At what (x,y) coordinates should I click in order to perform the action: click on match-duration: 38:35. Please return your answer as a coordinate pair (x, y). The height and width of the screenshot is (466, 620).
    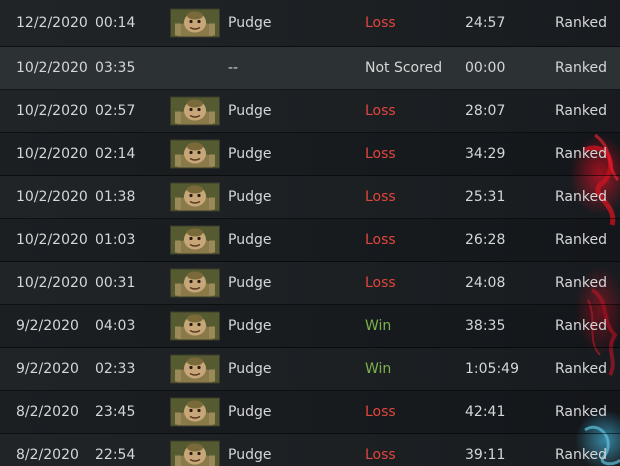
    Looking at the image, I should click on (485, 326).